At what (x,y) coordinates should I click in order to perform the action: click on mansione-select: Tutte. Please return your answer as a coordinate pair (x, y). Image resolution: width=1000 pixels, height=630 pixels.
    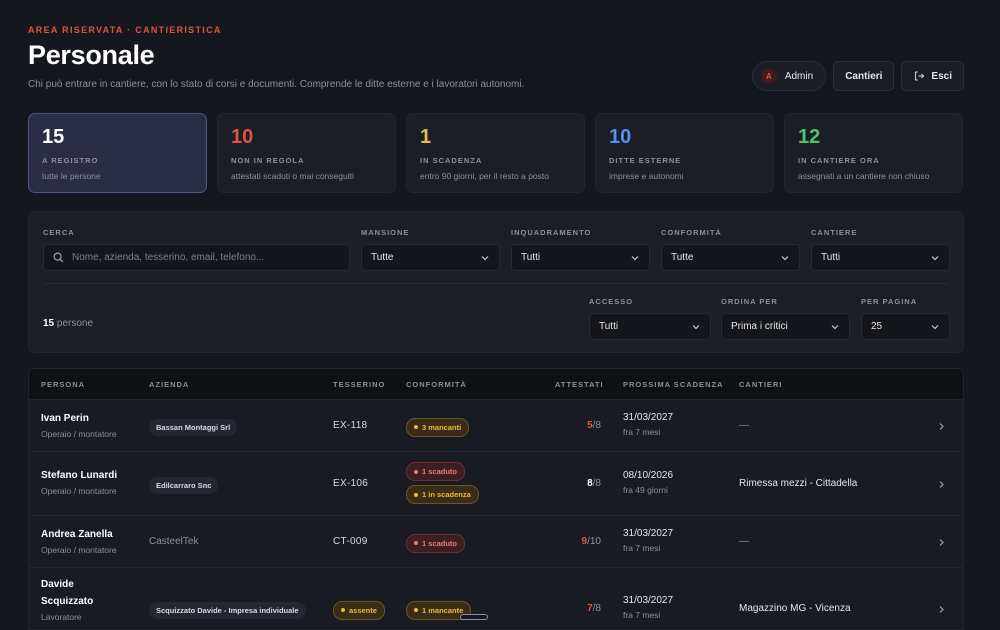
    Looking at the image, I should click on (430, 257).